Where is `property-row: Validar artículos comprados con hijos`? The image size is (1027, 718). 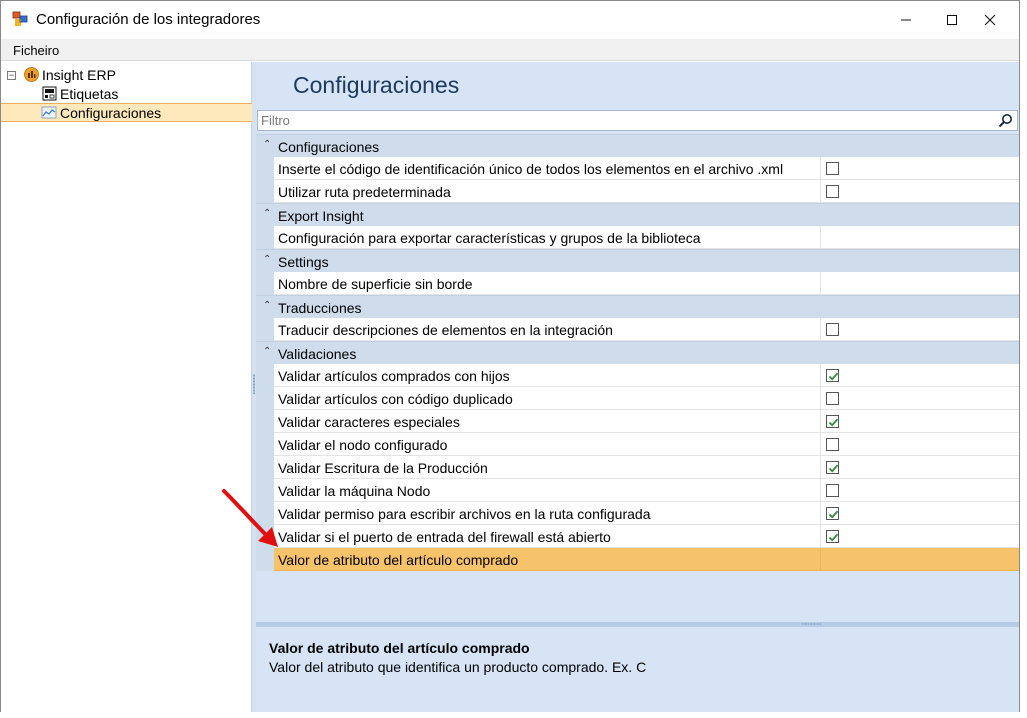
property-row: Validar artículos comprados con hijos is located at coordinates (637, 375).